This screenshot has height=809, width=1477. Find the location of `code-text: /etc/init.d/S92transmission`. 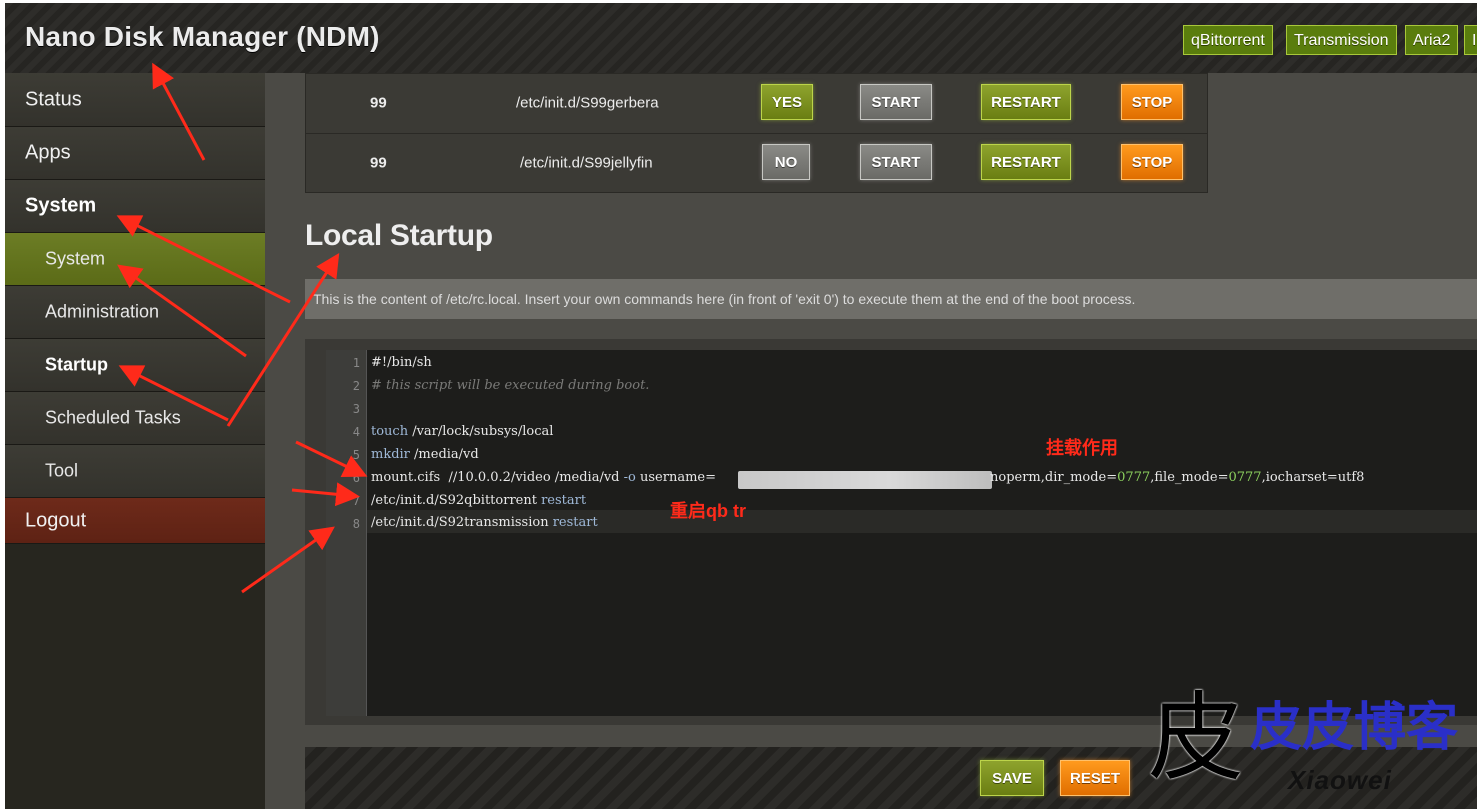

code-text: /etc/init.d/S92transmission is located at coordinates (462, 522).